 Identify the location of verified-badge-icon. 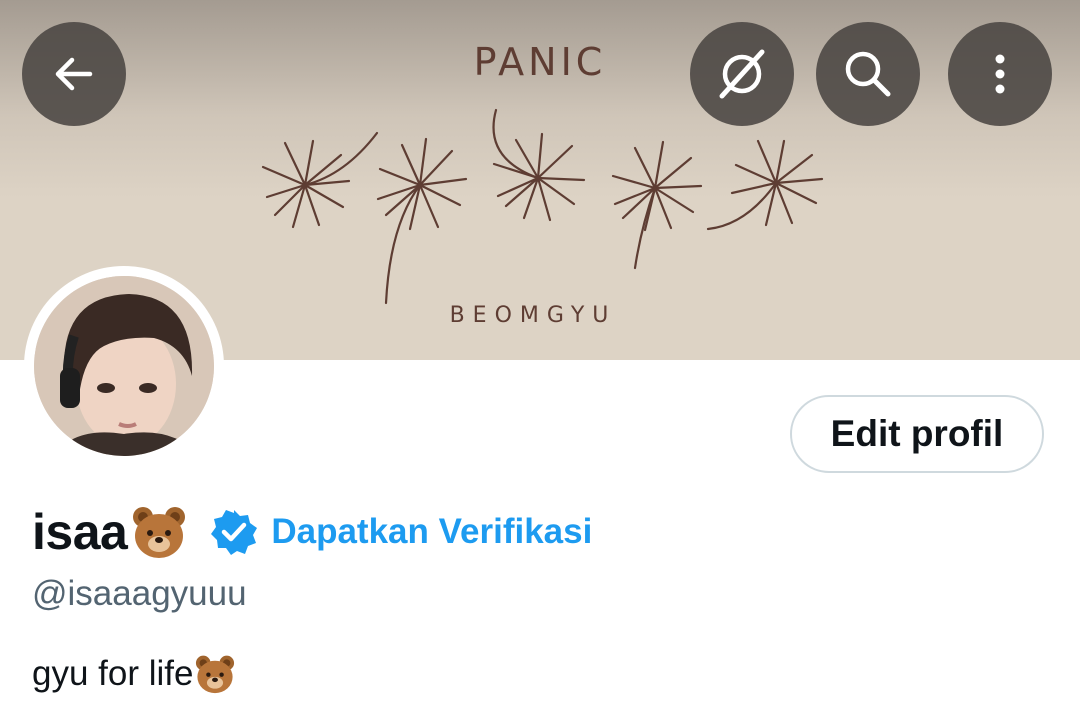
(234, 532).